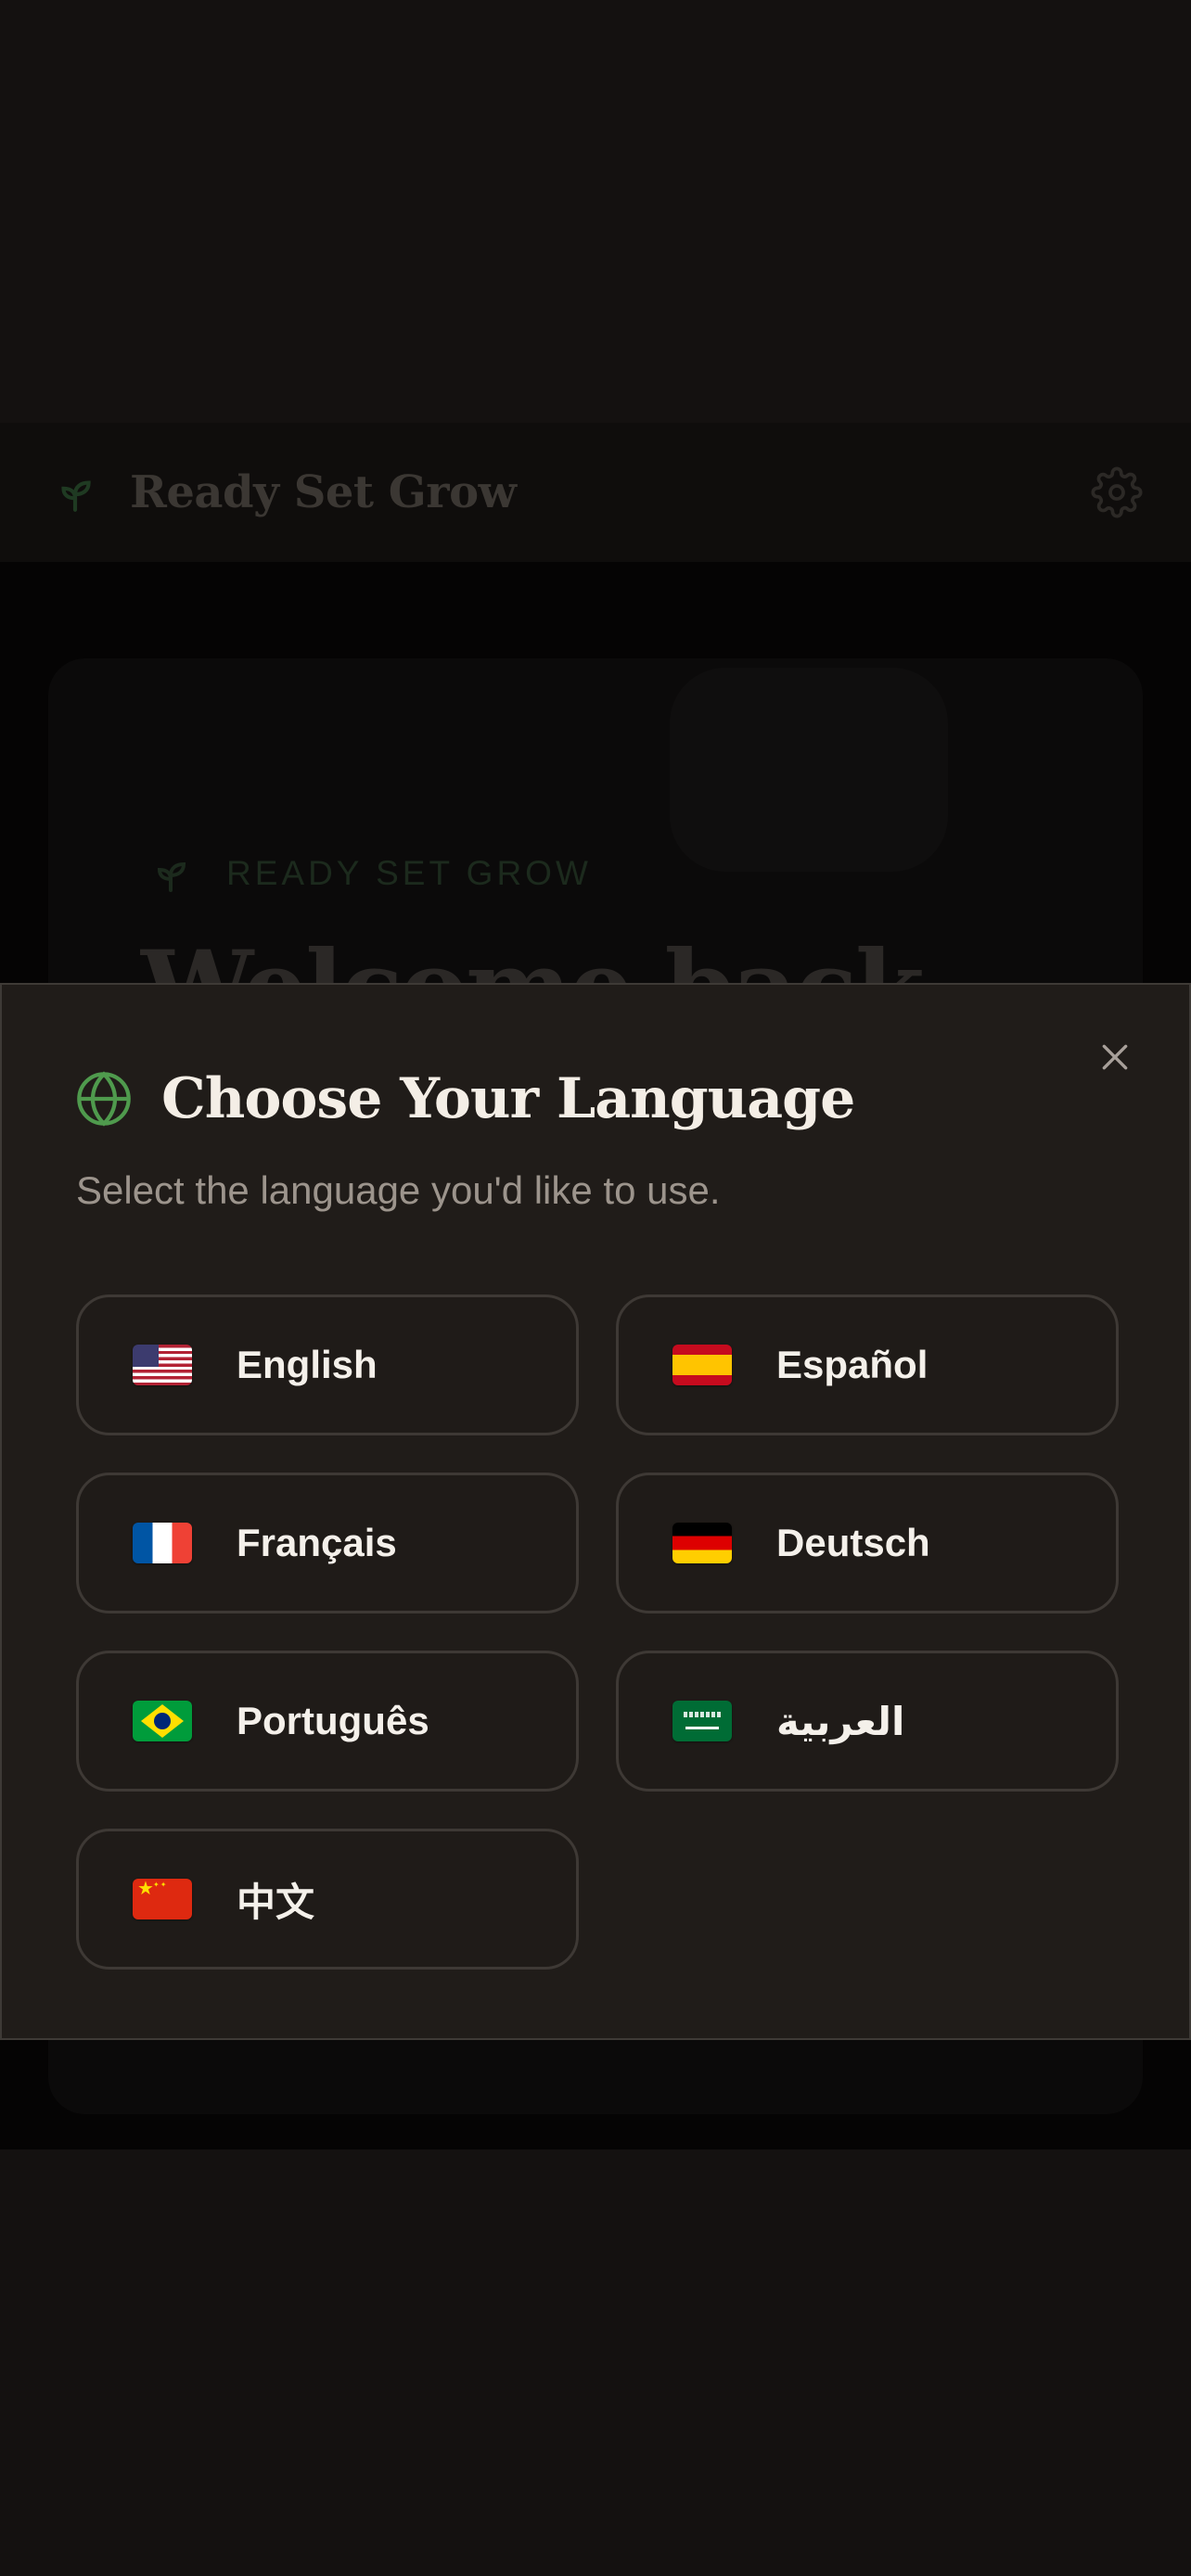 This screenshot has height=2576, width=1191. I want to click on language-option-chinese: 中文, so click(327, 1900).